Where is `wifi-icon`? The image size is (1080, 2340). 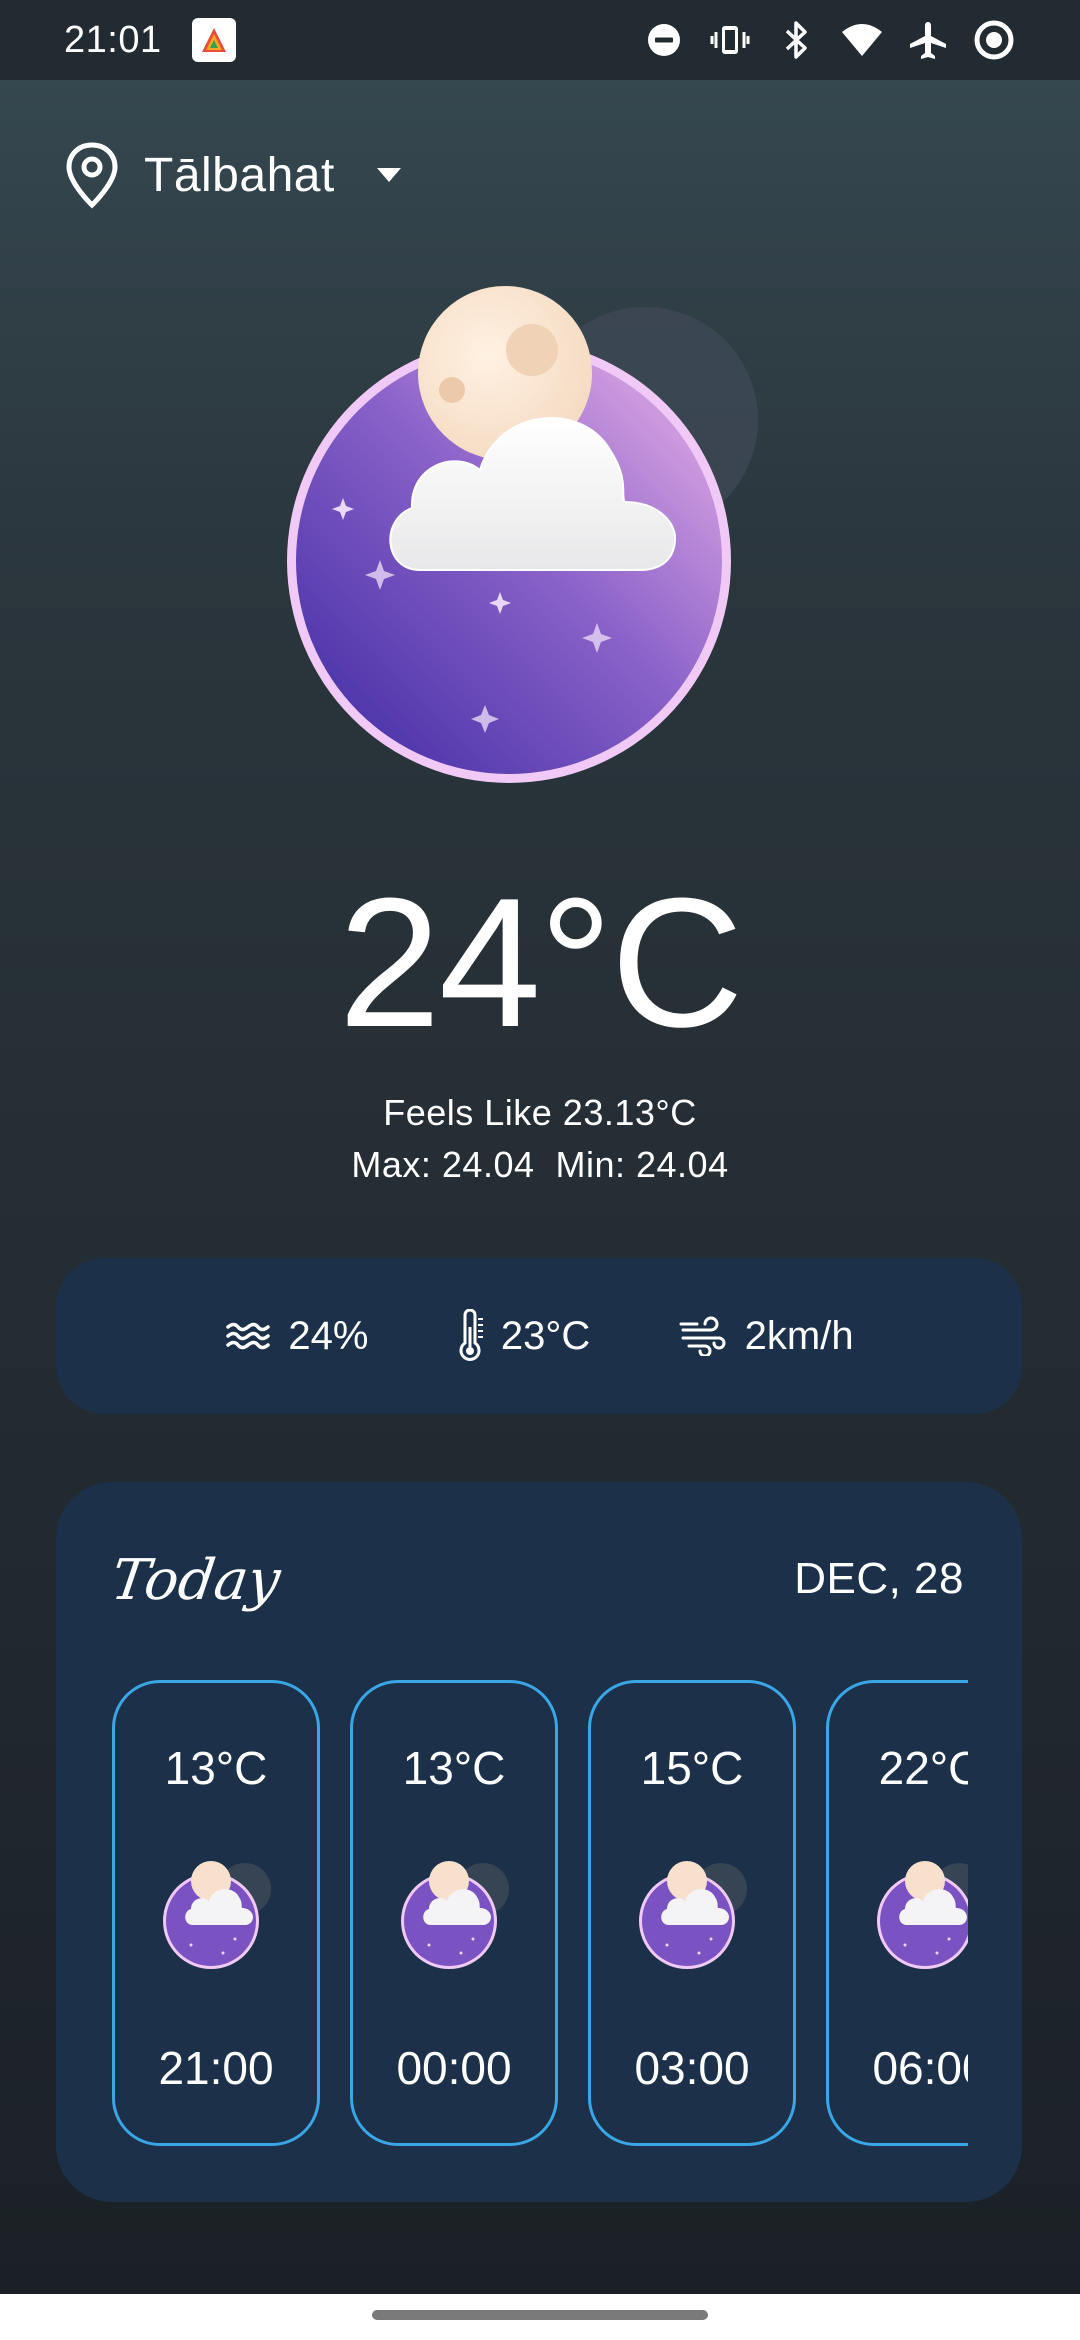
wifi-icon is located at coordinates (862, 40).